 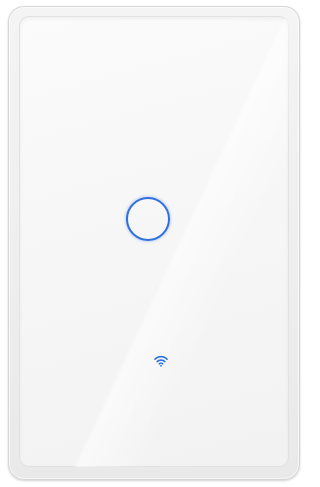 I want to click on wifi-icon, so click(x=161, y=361).